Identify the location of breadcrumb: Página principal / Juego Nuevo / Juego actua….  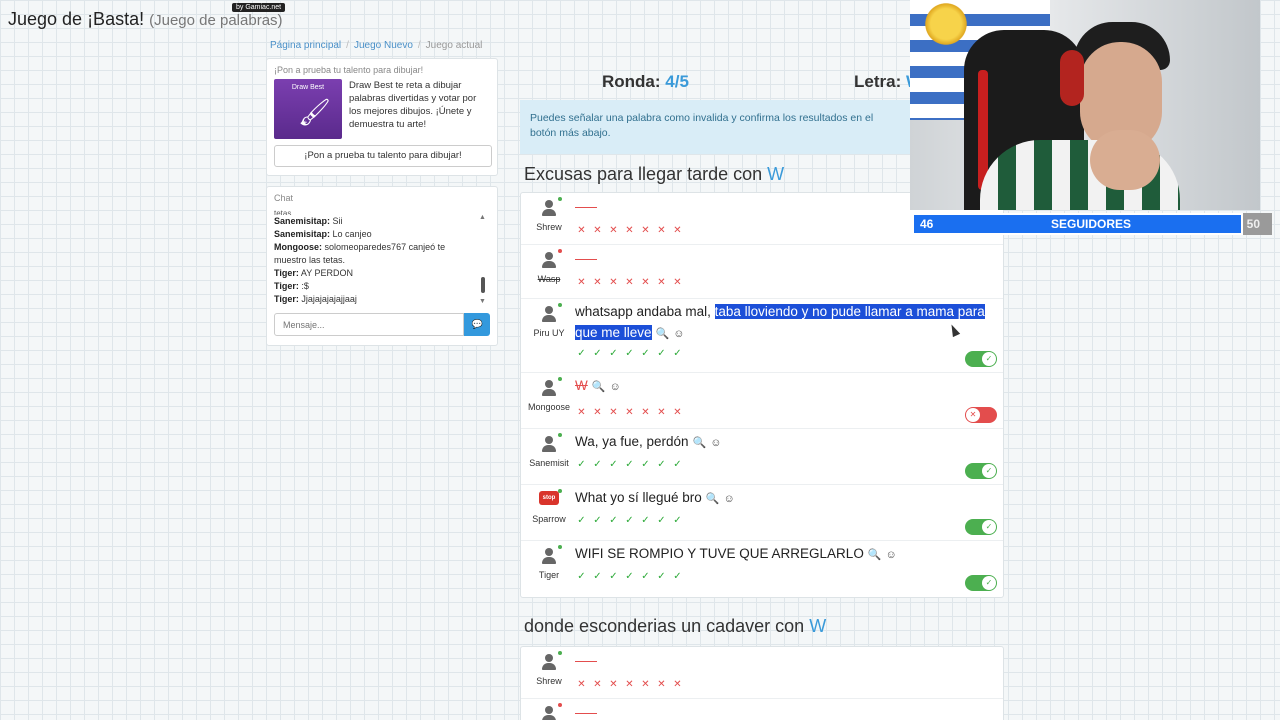
(376, 45).